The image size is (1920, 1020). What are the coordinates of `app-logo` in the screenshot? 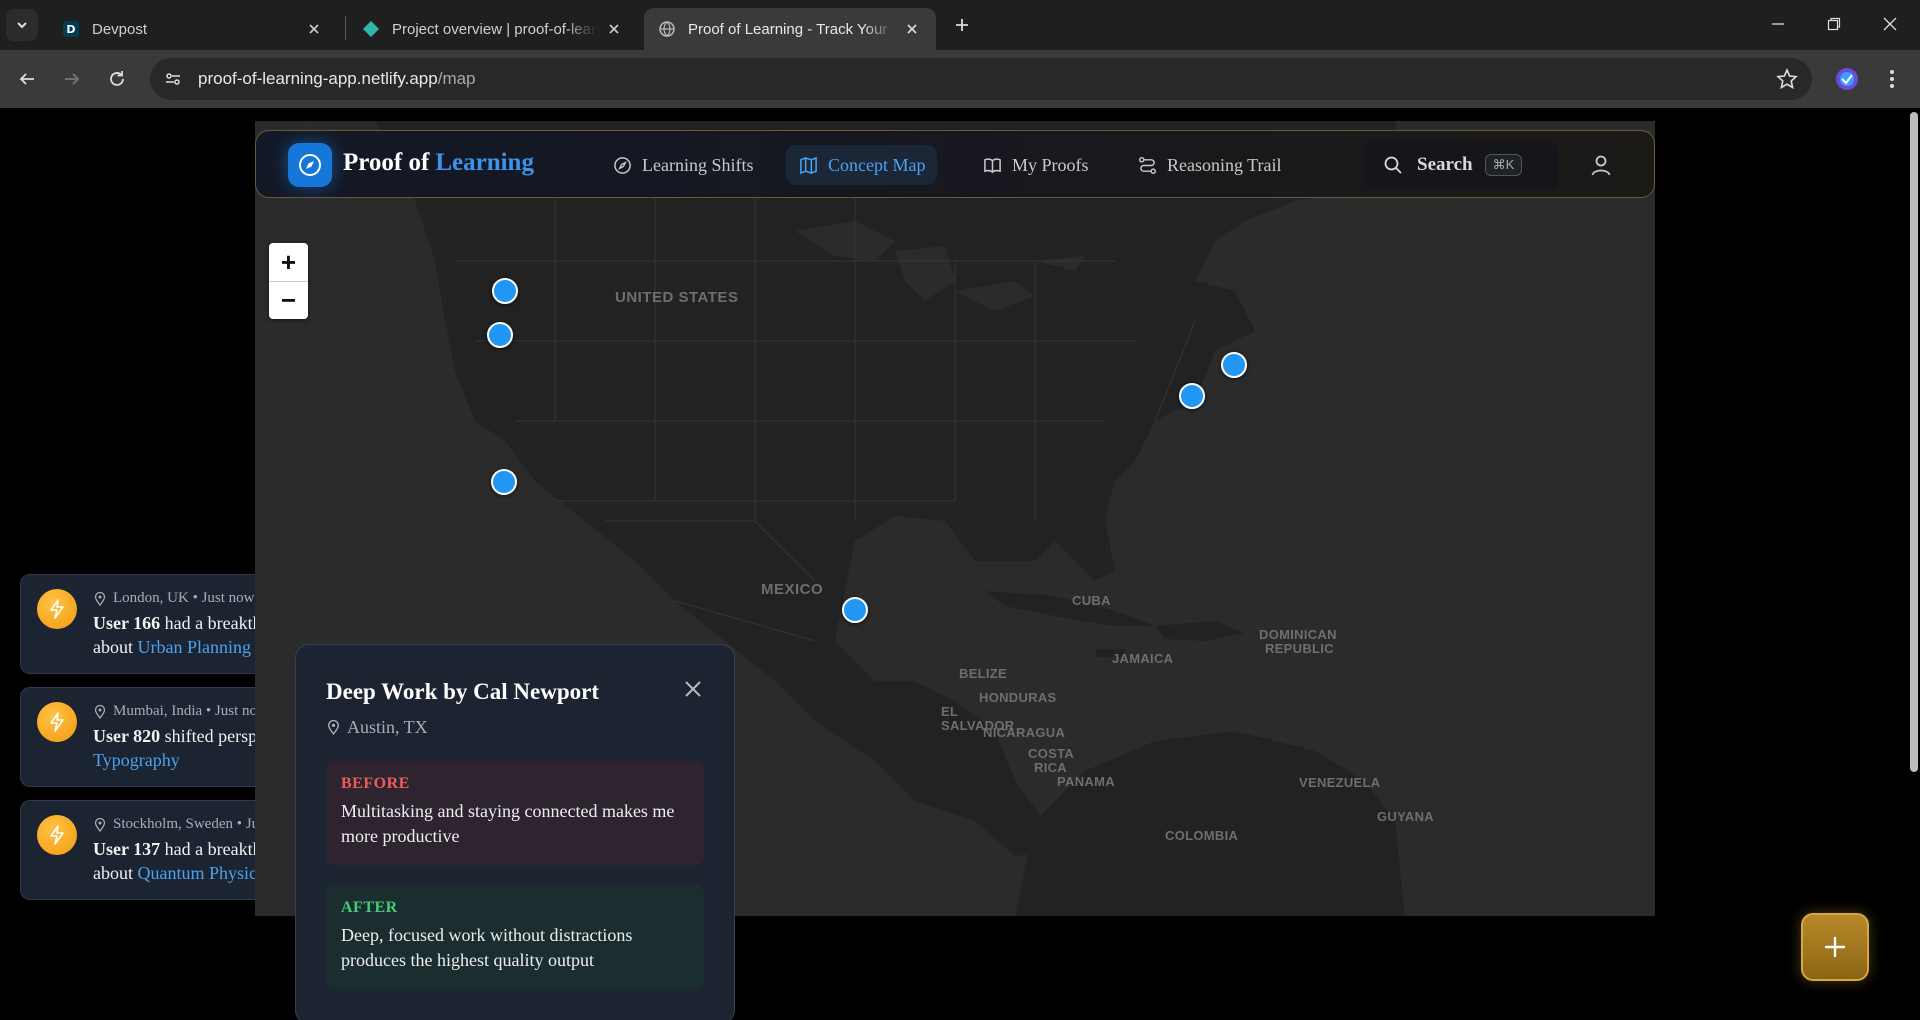 It's located at (310, 165).